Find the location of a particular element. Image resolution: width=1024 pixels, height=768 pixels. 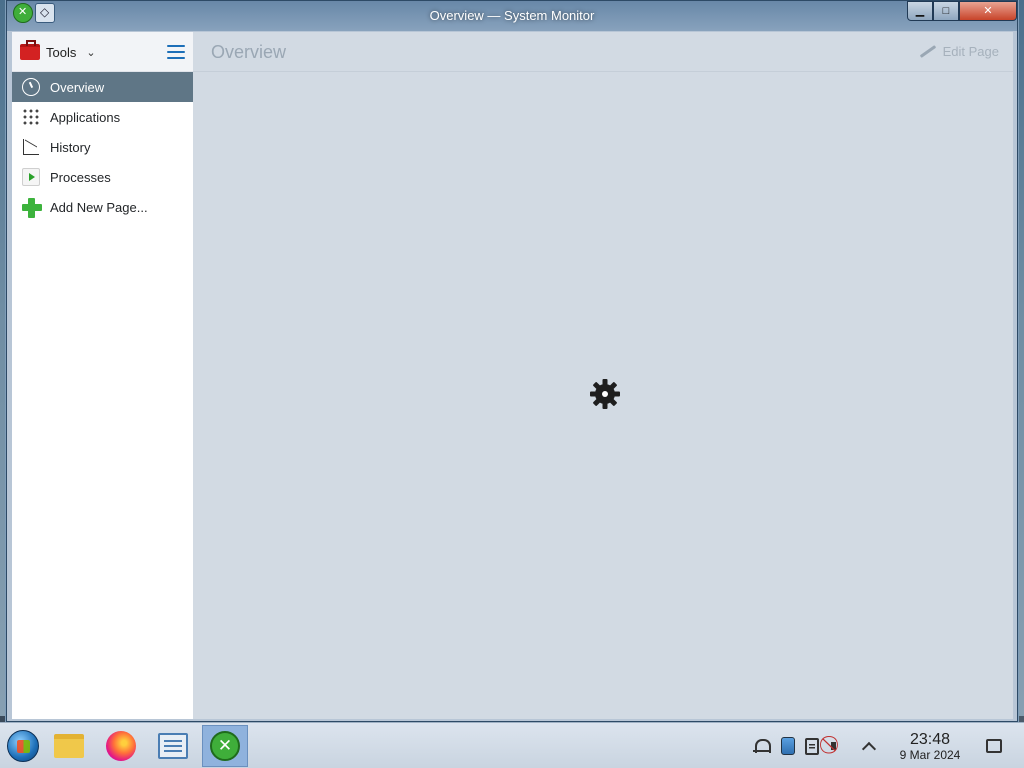

tools-icon: ✕ is located at coordinates (225, 746).